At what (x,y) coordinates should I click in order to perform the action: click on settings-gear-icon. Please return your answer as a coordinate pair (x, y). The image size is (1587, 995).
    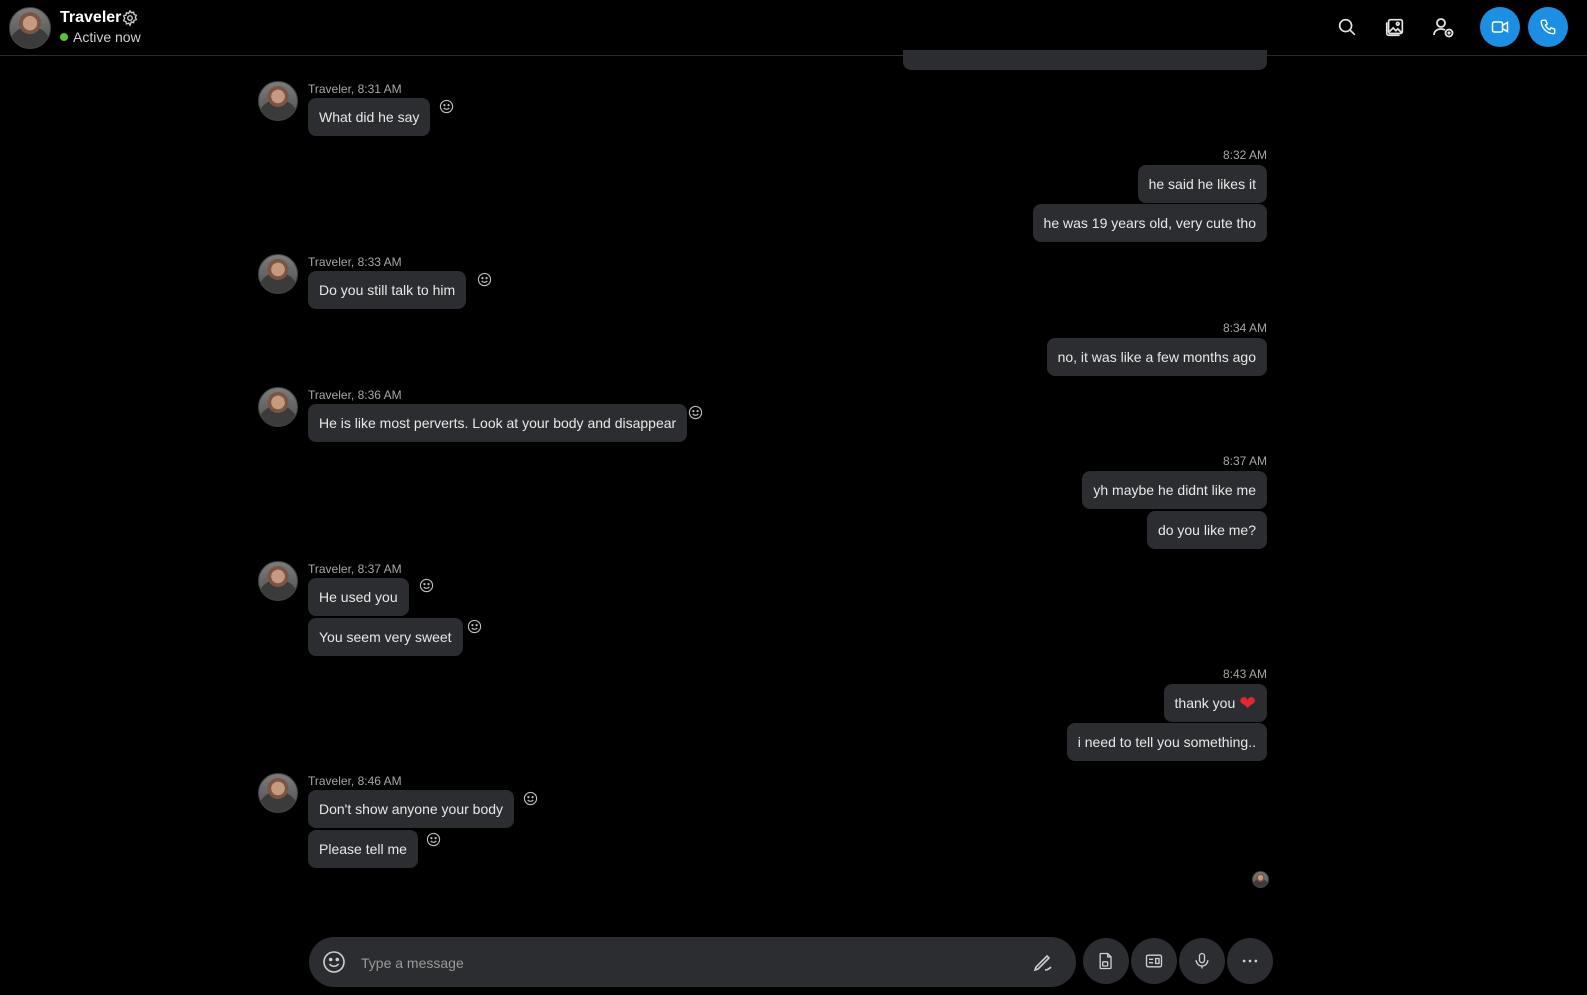
    Looking at the image, I should click on (130, 18).